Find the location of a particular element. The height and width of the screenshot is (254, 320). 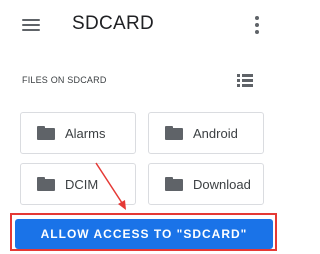

folder-item-alarms: Alarms is located at coordinates (78, 133).